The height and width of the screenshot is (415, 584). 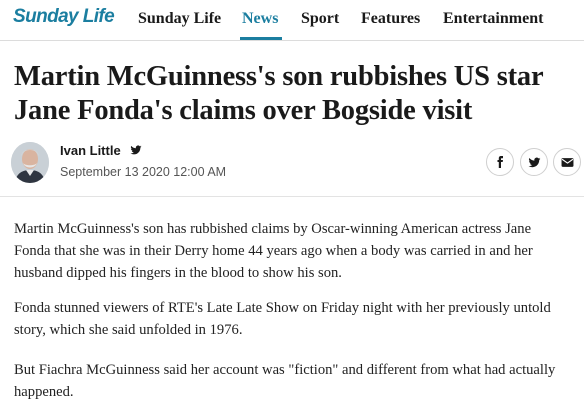 I want to click on share-facebook-button, so click(x=500, y=162).